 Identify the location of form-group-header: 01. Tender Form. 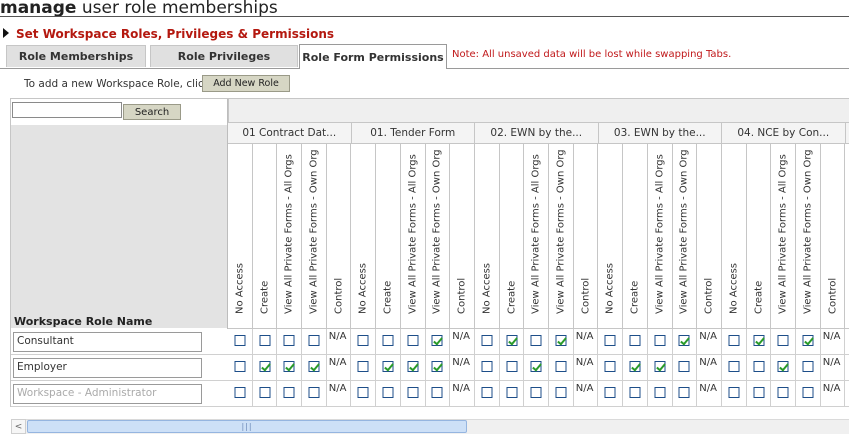
(413, 133).